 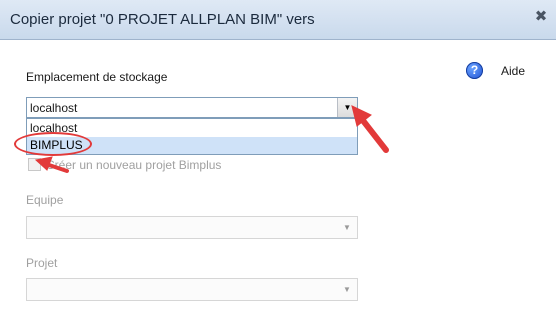 I want to click on team-select: ▼, so click(x=192, y=227).